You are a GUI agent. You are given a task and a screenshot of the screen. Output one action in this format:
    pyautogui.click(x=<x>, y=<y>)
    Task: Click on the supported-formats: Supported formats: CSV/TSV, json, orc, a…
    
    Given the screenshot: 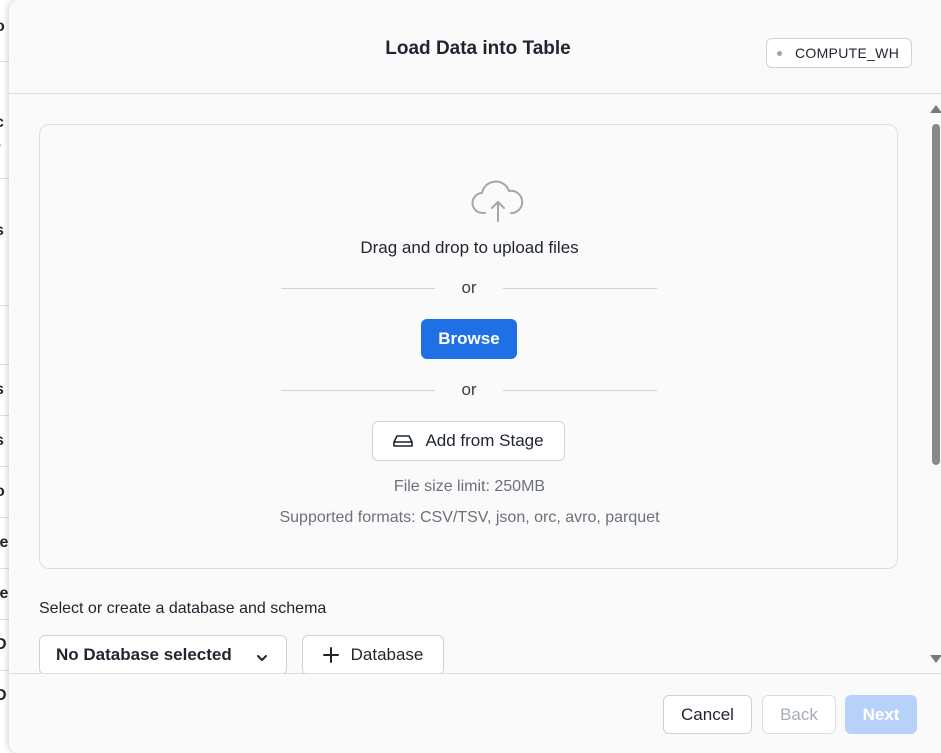 What is the action you would take?
    pyautogui.click(x=469, y=517)
    